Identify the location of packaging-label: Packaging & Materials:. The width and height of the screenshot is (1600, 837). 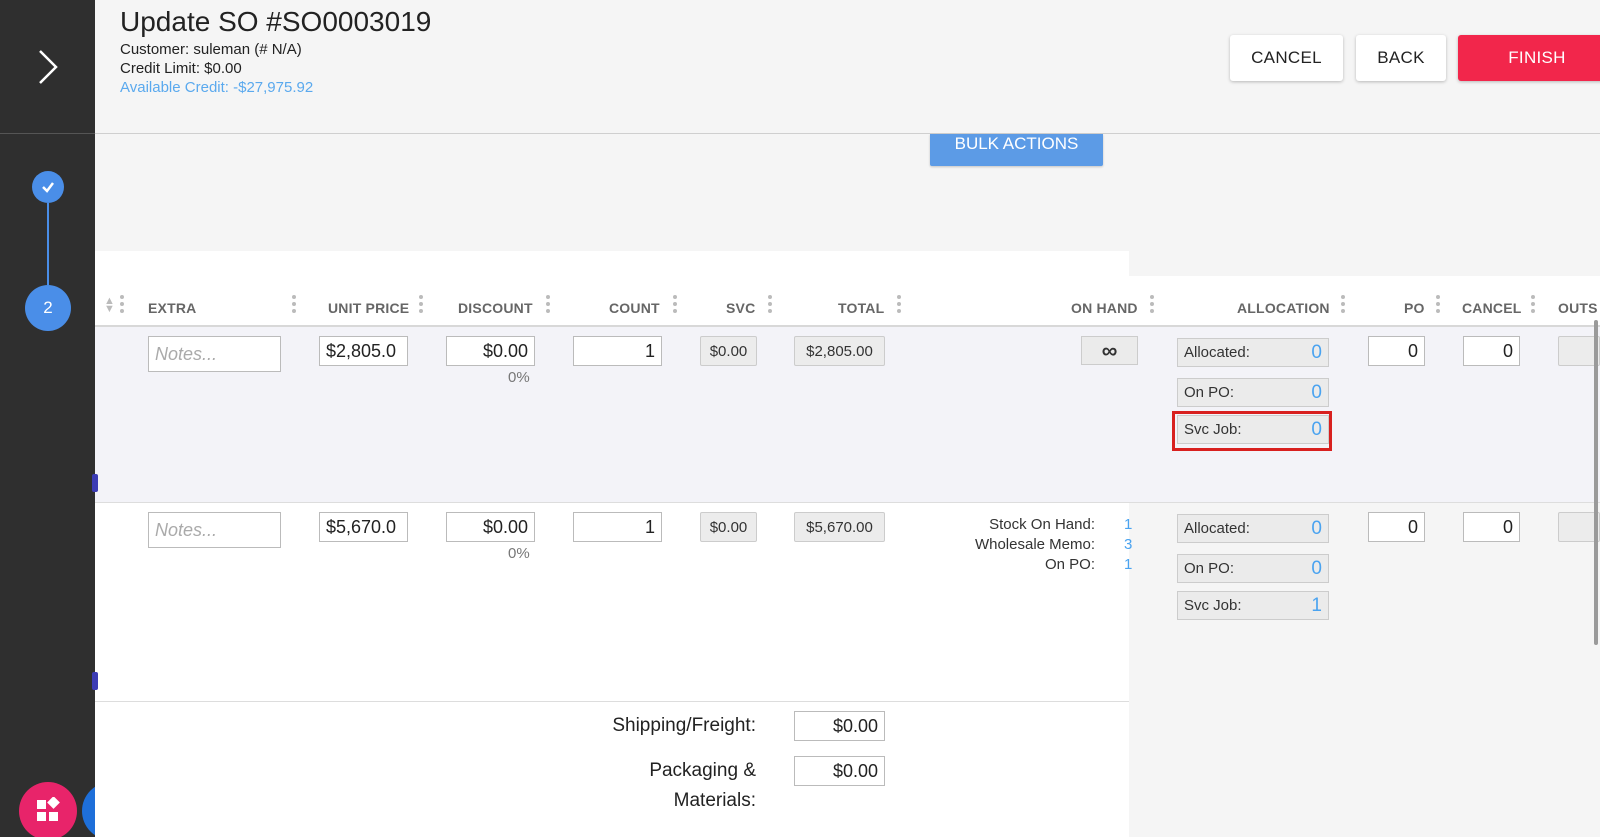
(658, 786).